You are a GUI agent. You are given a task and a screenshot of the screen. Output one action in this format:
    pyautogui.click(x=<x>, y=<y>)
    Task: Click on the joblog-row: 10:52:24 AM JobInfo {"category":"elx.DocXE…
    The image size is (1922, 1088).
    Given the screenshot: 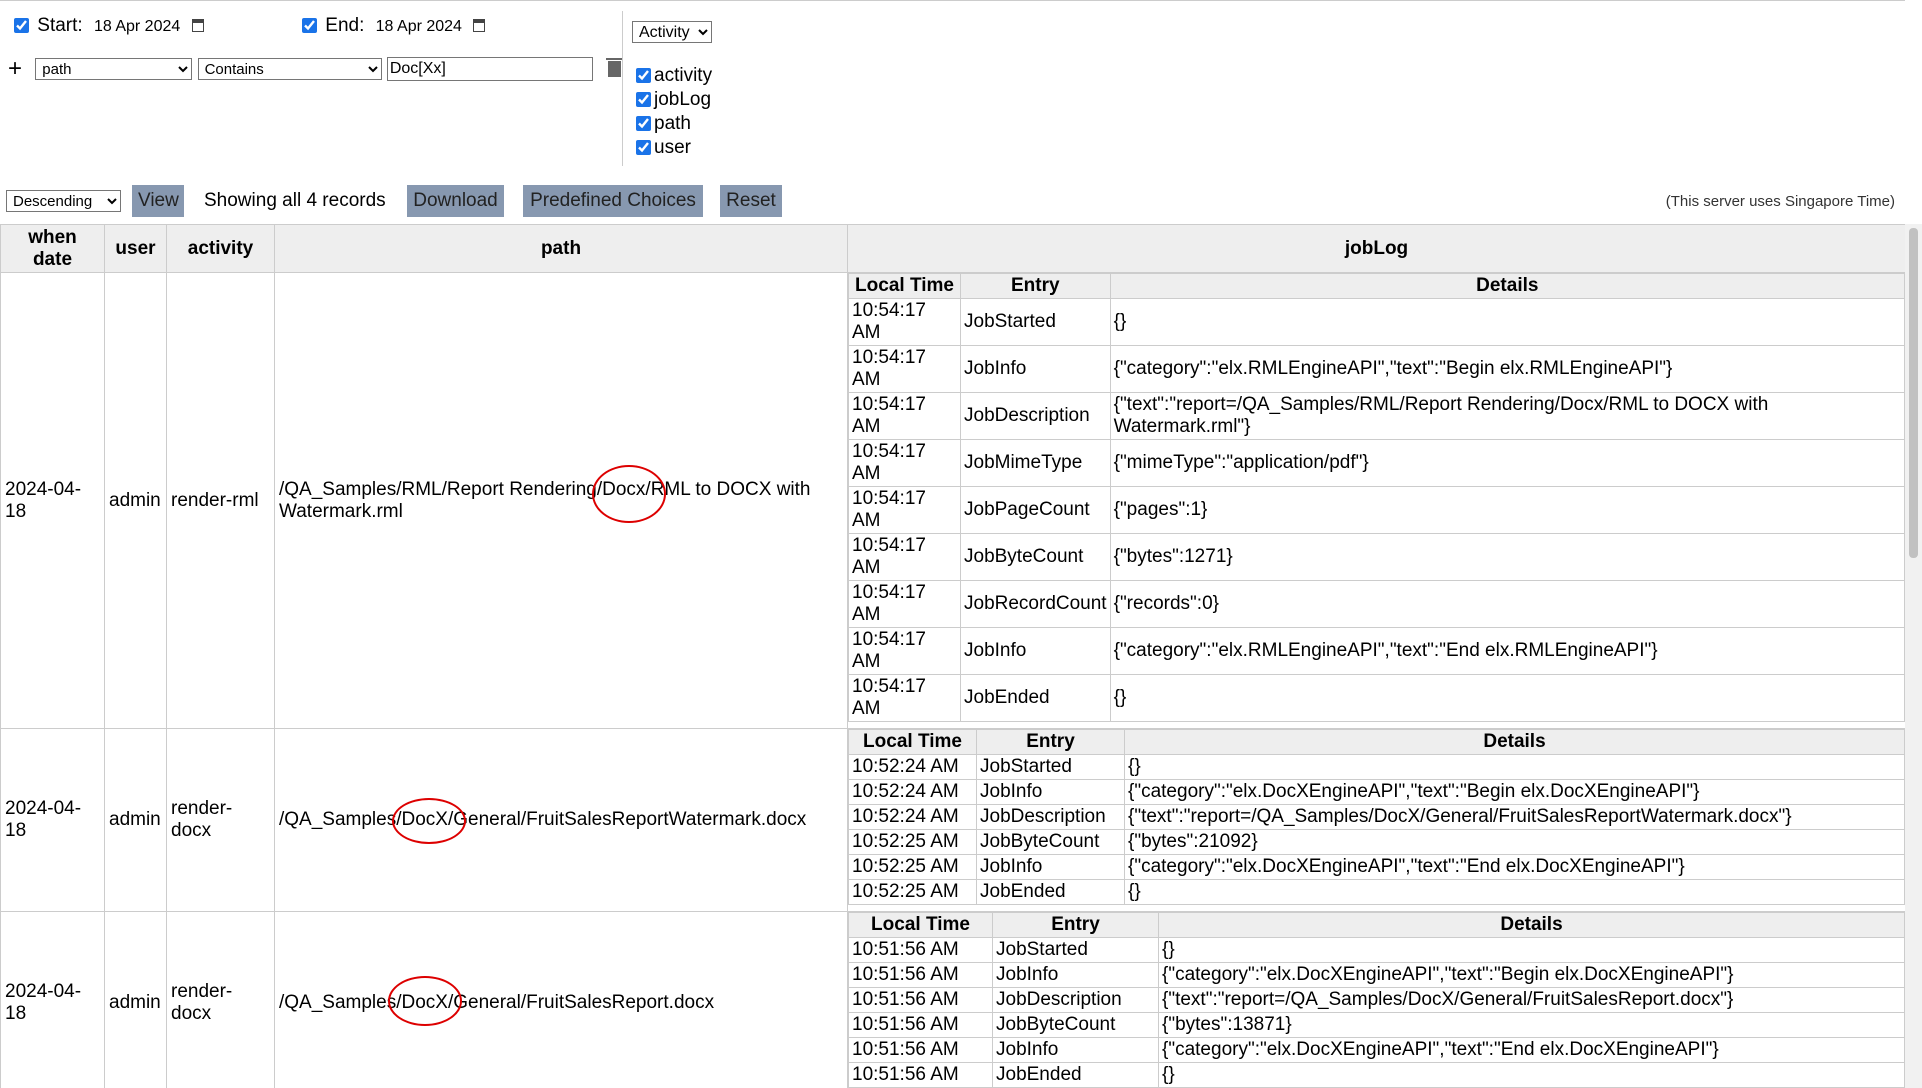 What is the action you would take?
    pyautogui.click(x=1376, y=792)
    